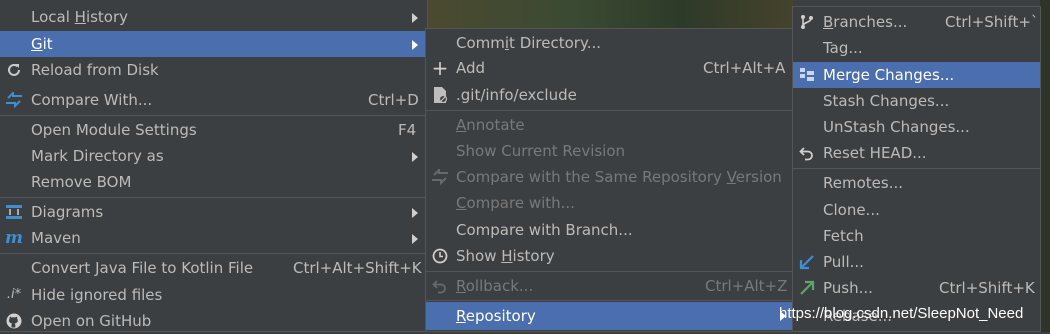 The image size is (1050, 334). I want to click on menu-item-compare-same-repo: Compare with the Same Repository Version, so click(609, 177).